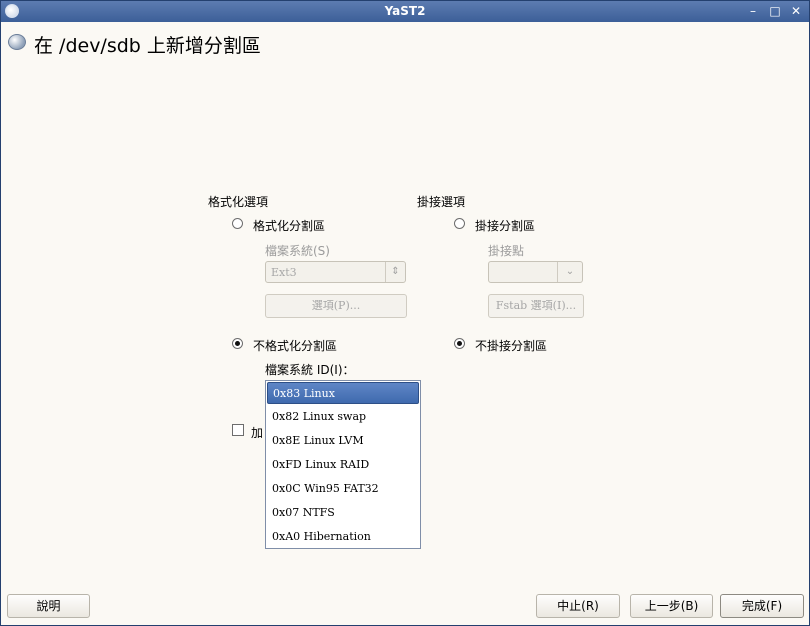 The image size is (810, 626). Describe the element at coordinates (671, 606) in the screenshot. I see `back-button: 上一步(B)` at that location.